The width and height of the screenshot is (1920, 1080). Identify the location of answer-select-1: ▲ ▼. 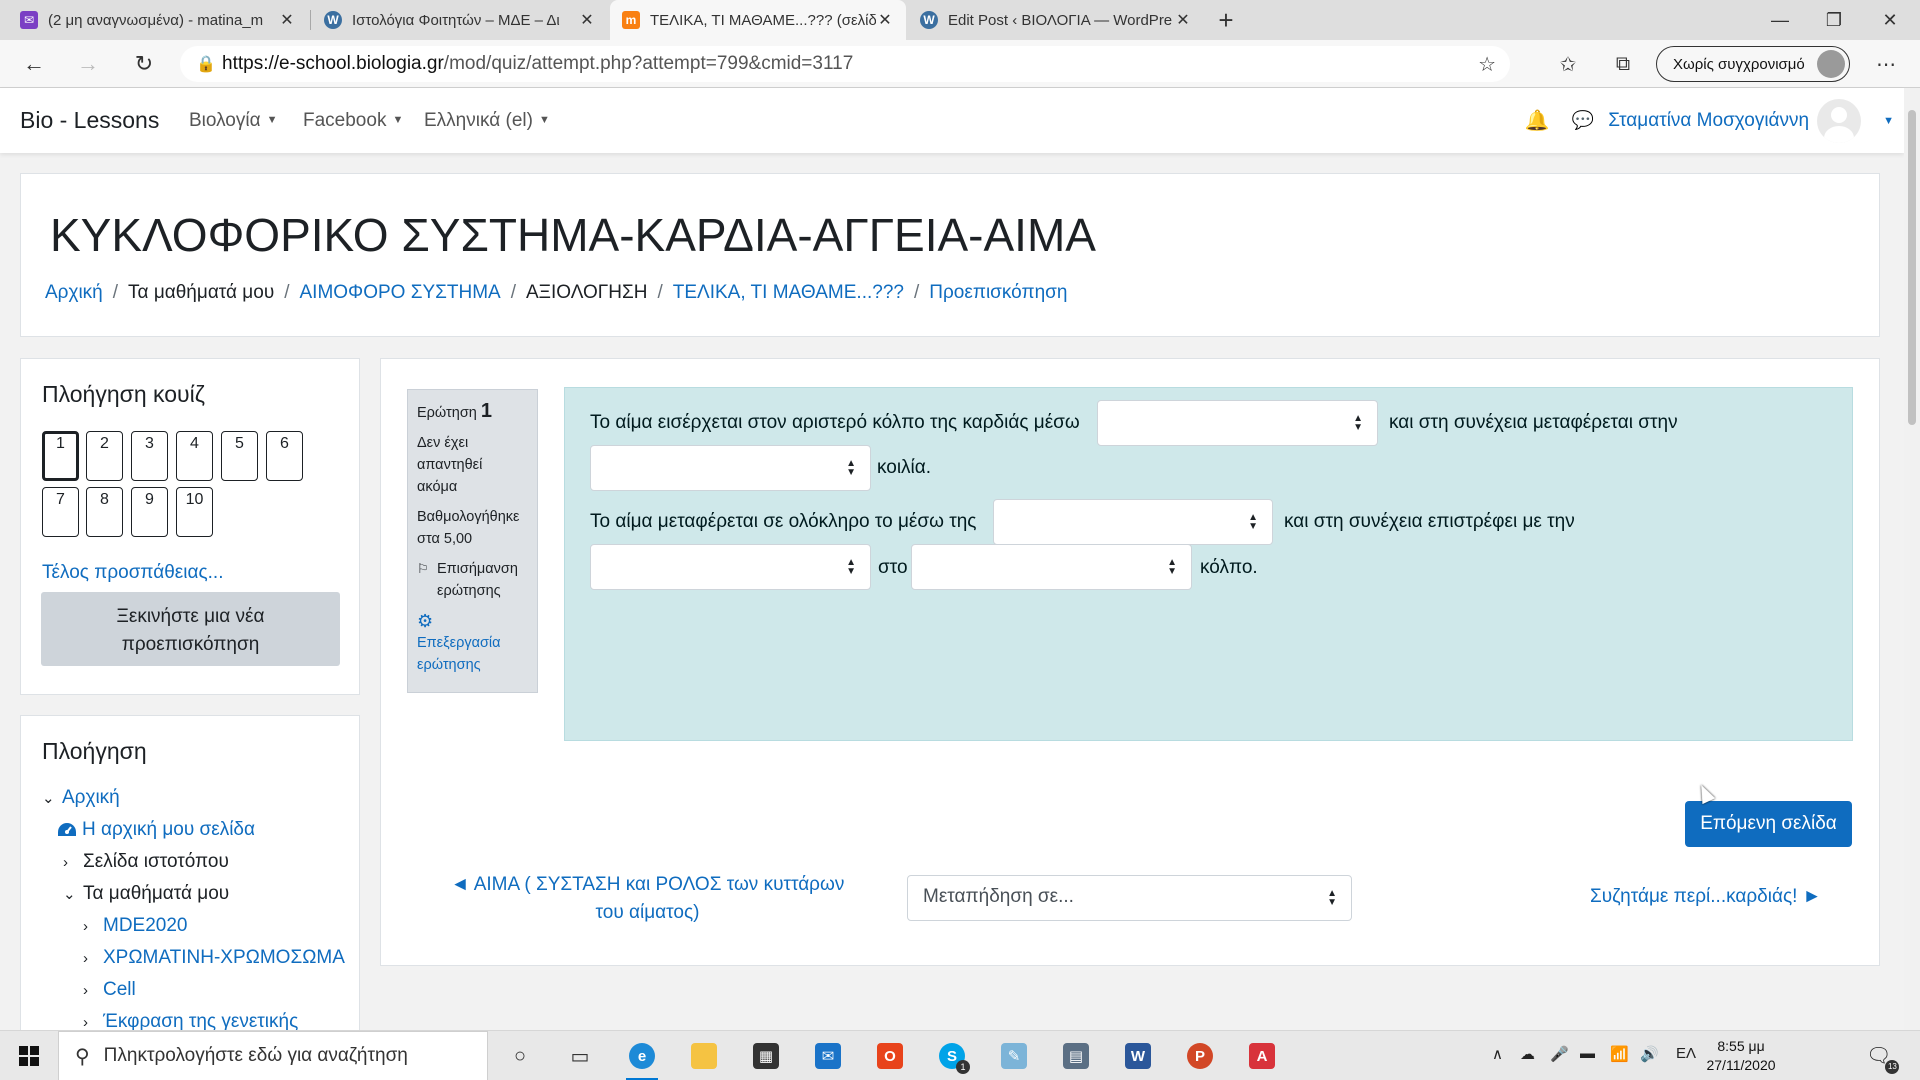
(1237, 423).